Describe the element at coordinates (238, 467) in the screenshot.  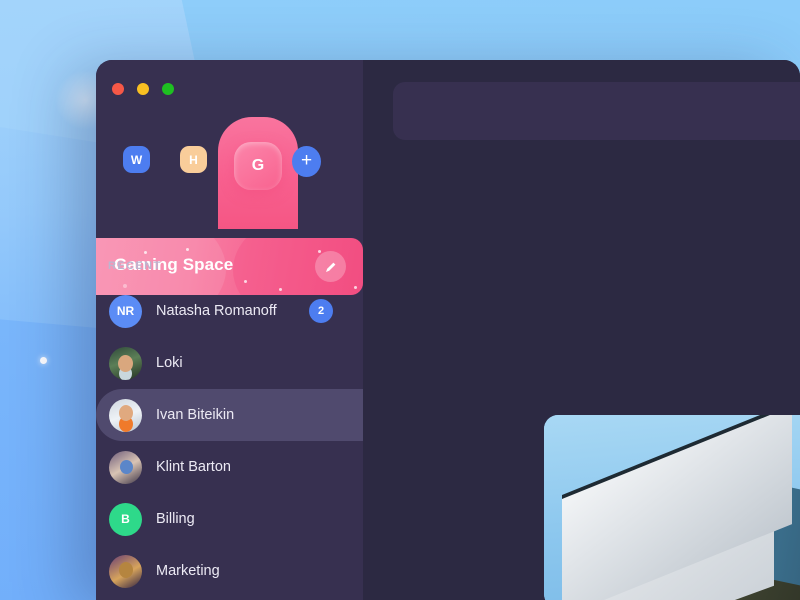
I see `list-item: Klint Barton` at that location.